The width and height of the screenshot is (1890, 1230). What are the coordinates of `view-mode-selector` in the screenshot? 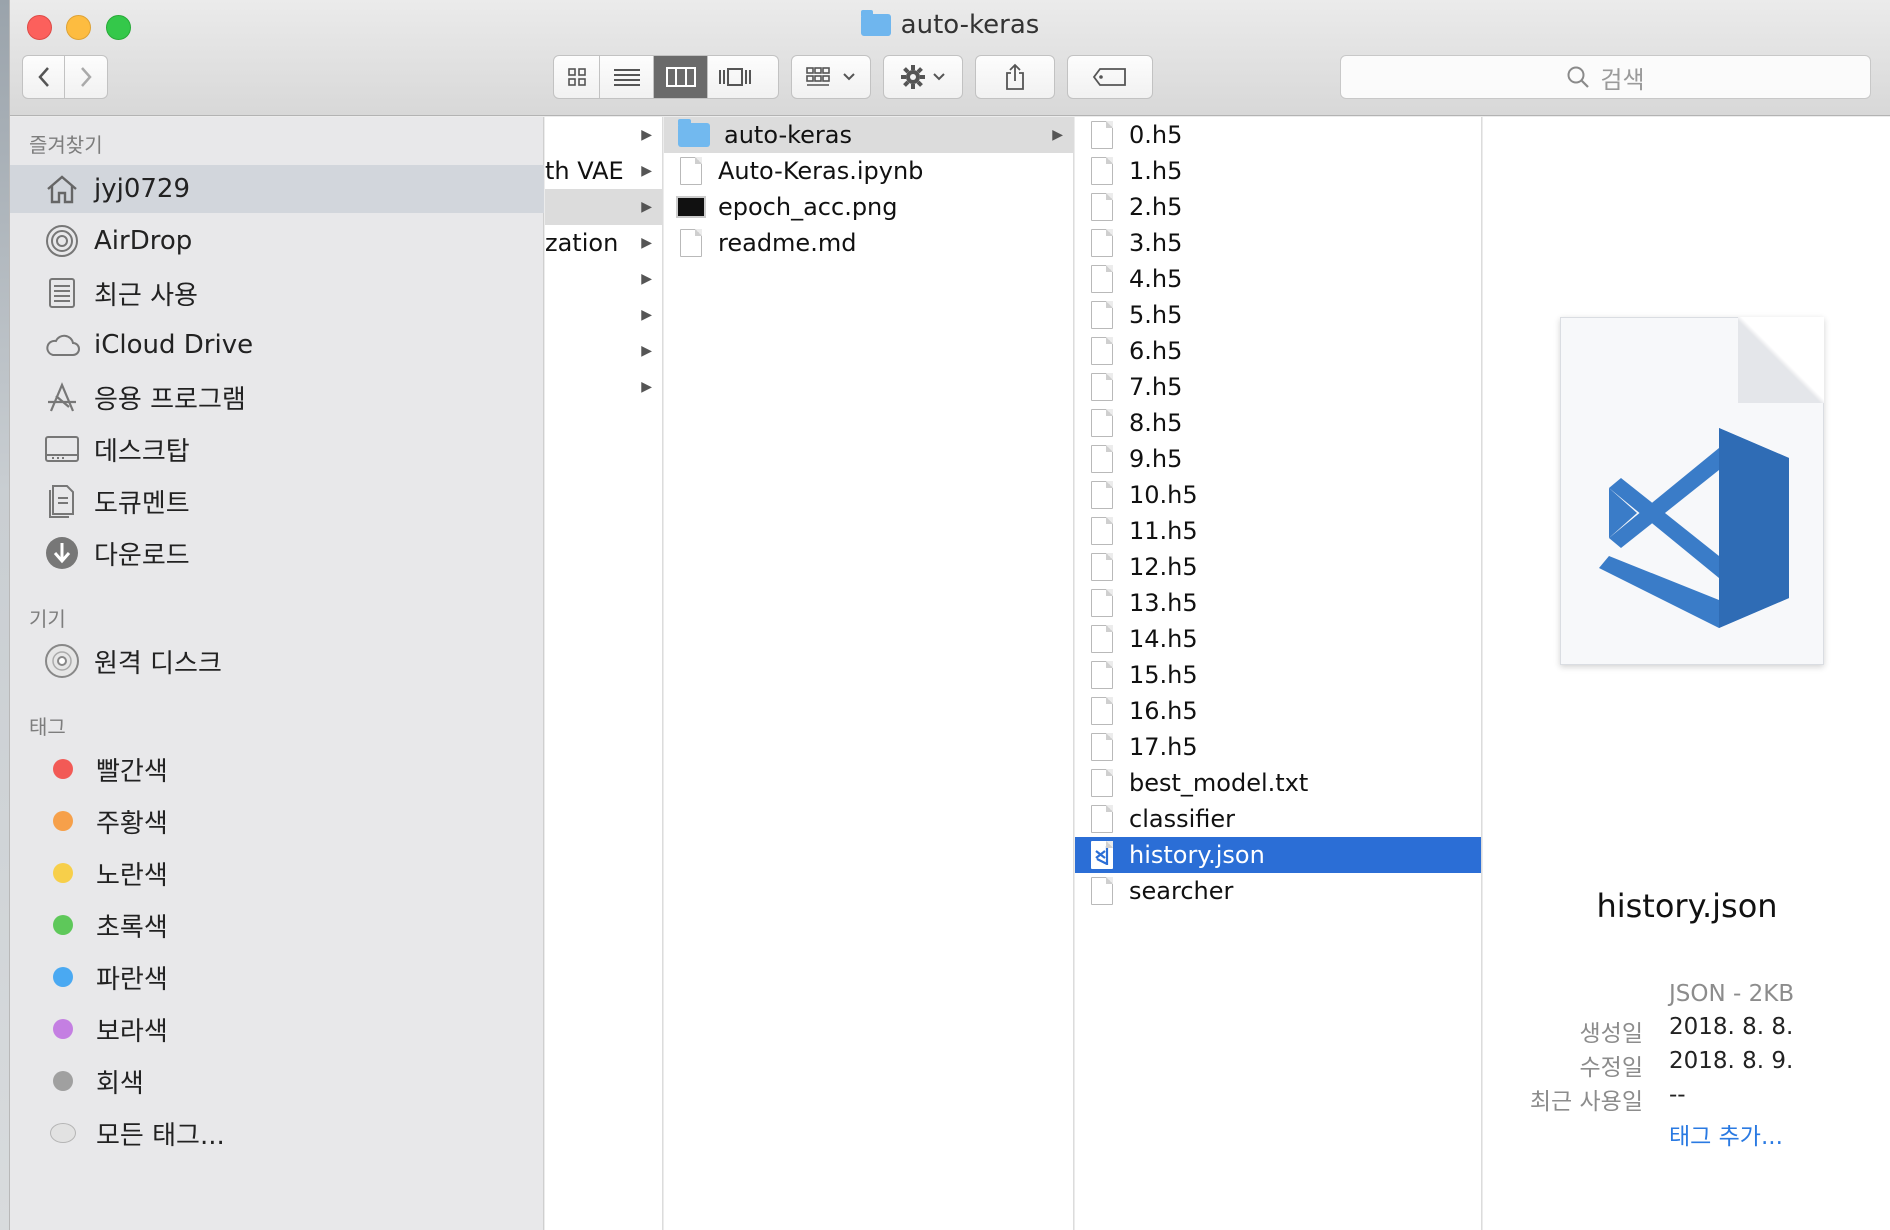 It's located at (666, 77).